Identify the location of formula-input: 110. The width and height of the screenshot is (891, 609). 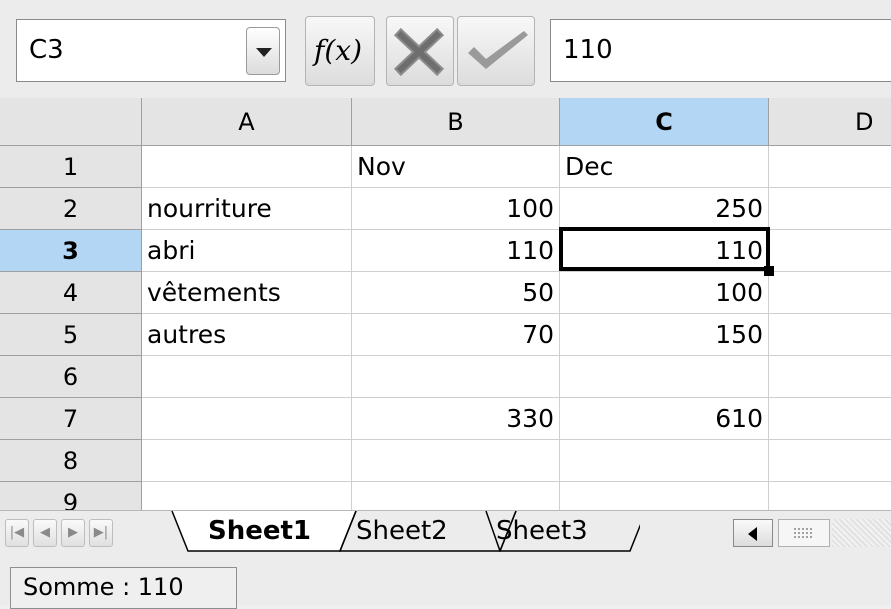
(720, 50).